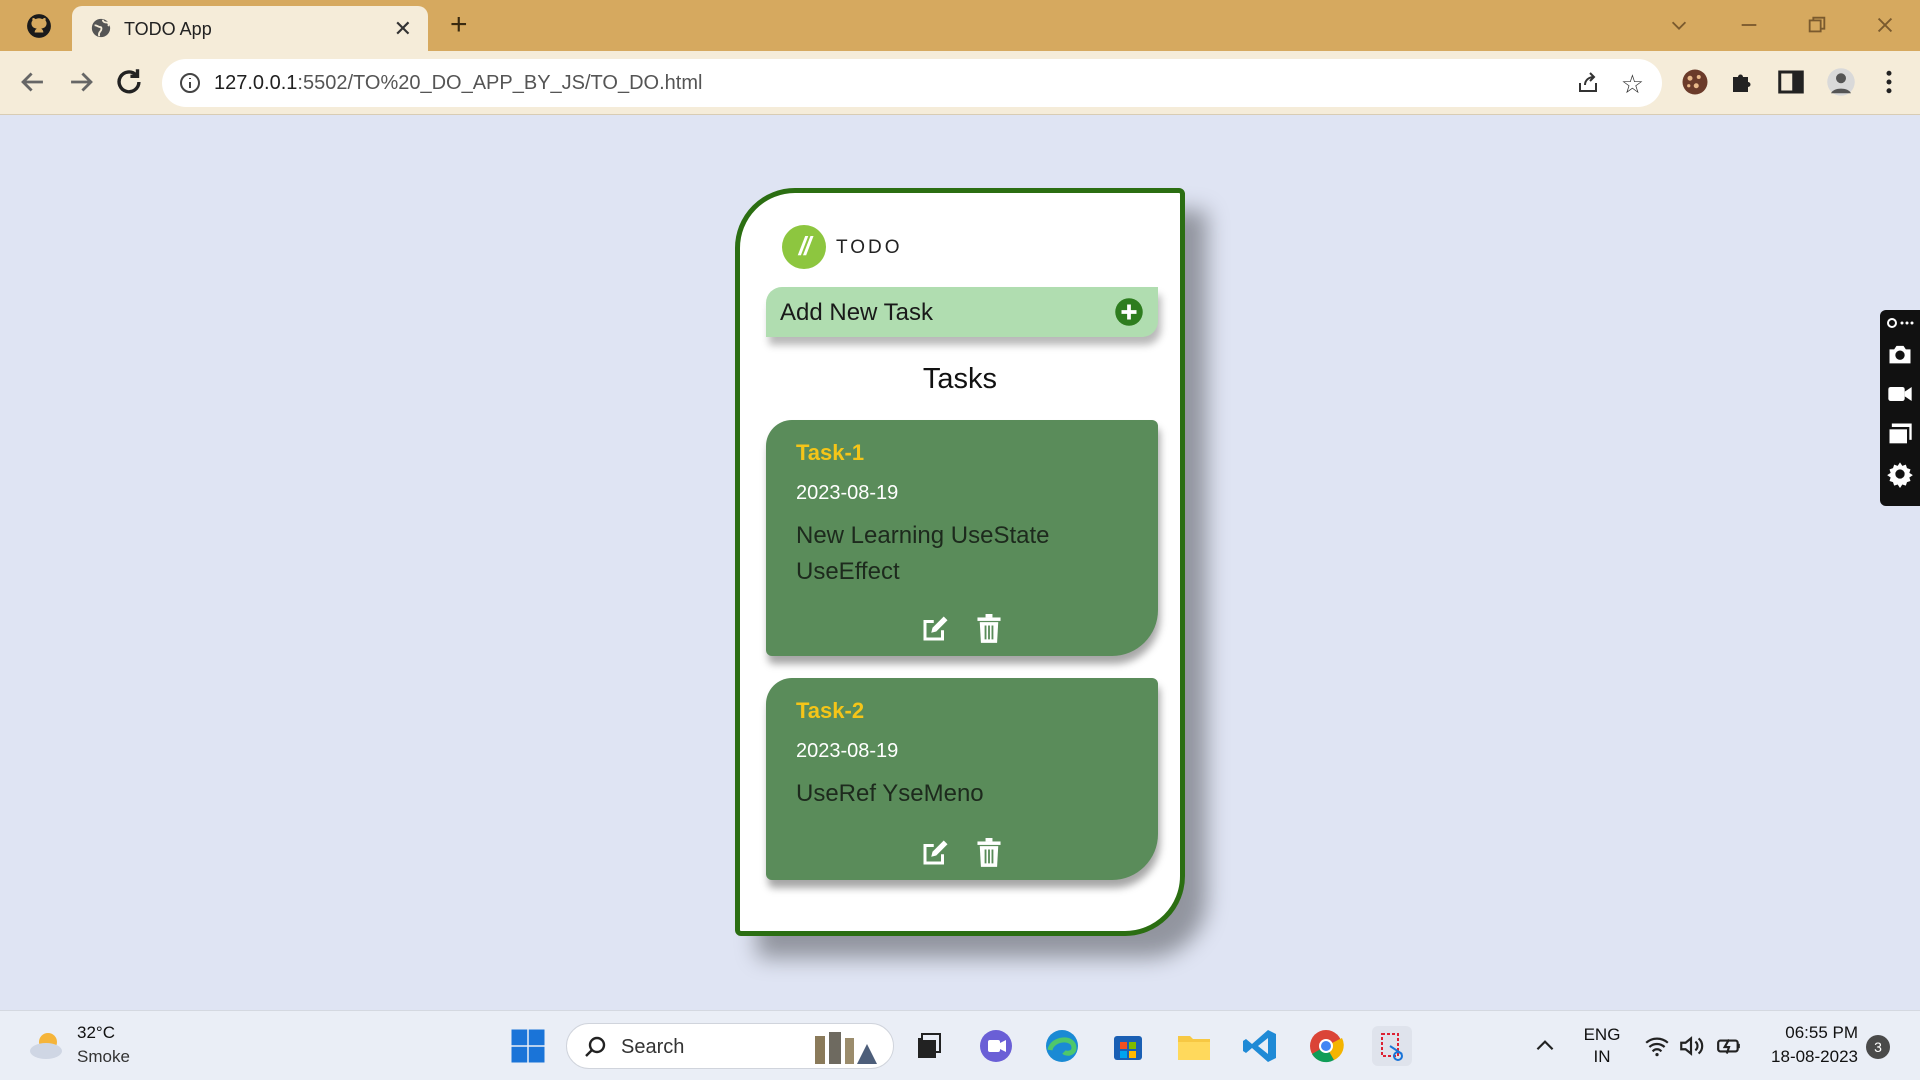 Image resolution: width=1920 pixels, height=1080 pixels. What do you see at coordinates (1889, 82) in the screenshot?
I see `menu-dots-icon` at bounding box center [1889, 82].